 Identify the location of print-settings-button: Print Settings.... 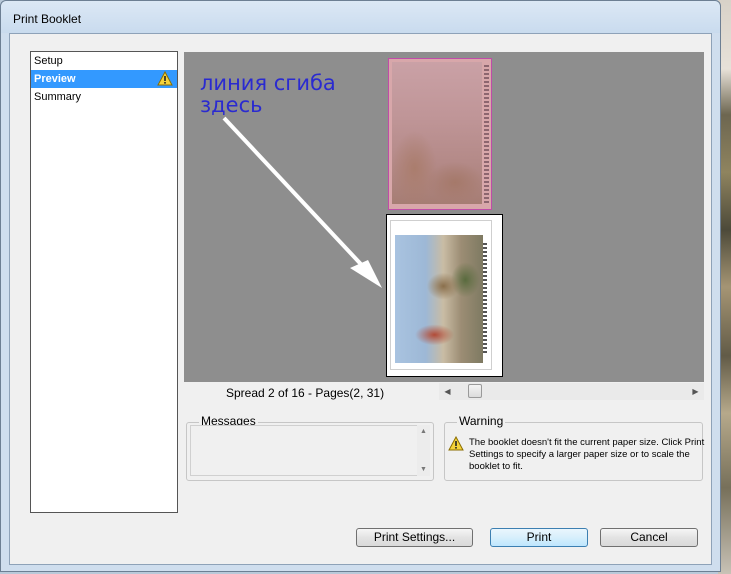
(414, 537).